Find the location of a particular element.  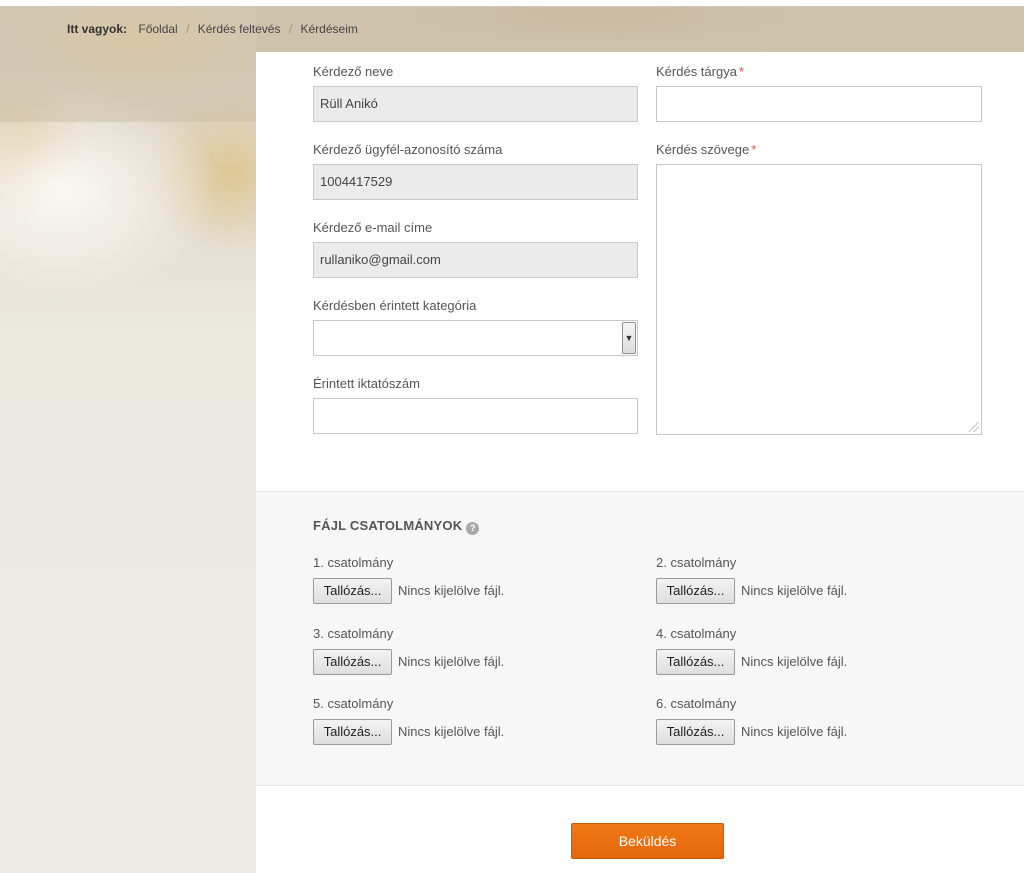

filing-number-label: Érintett iktatószám is located at coordinates (366, 383).